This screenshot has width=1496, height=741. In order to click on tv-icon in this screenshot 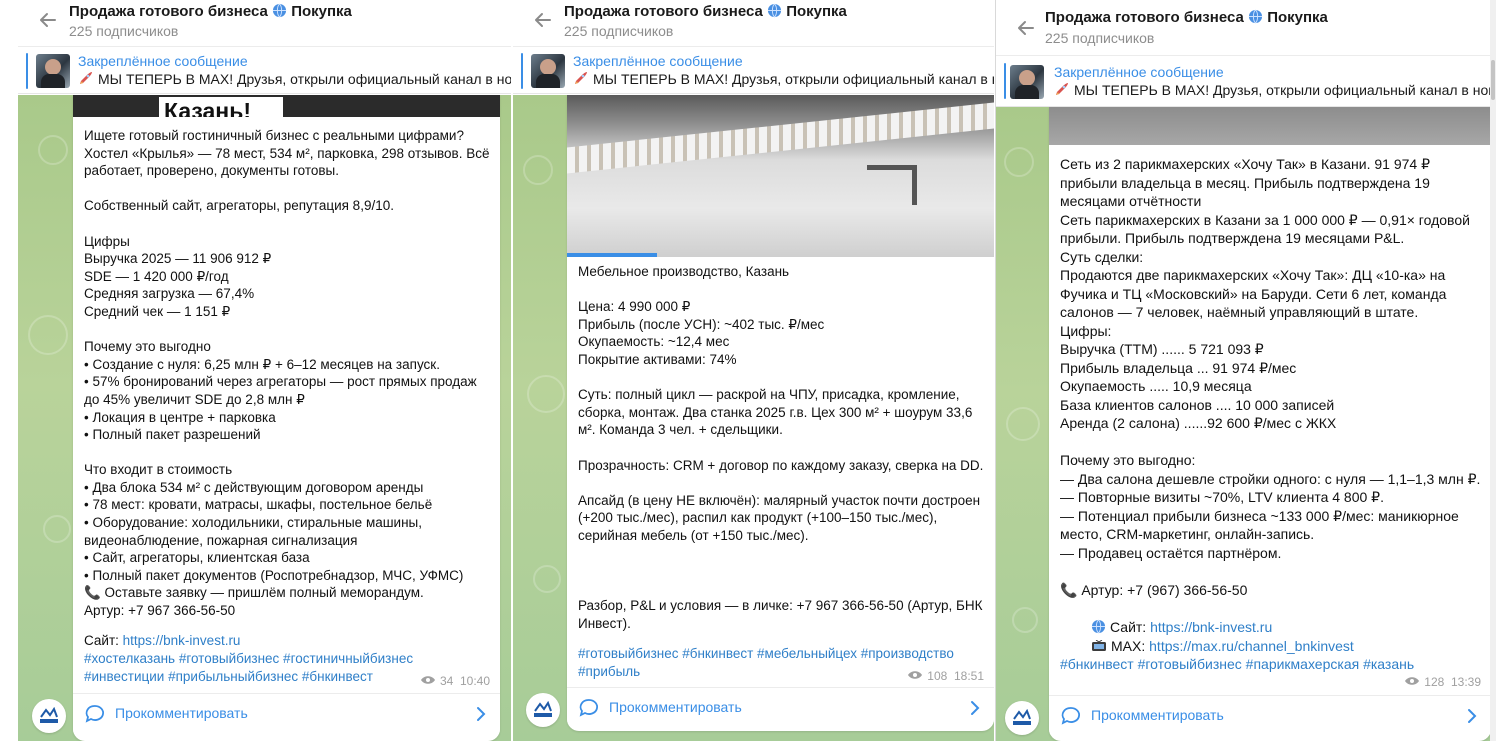, I will do `click(1099, 645)`.